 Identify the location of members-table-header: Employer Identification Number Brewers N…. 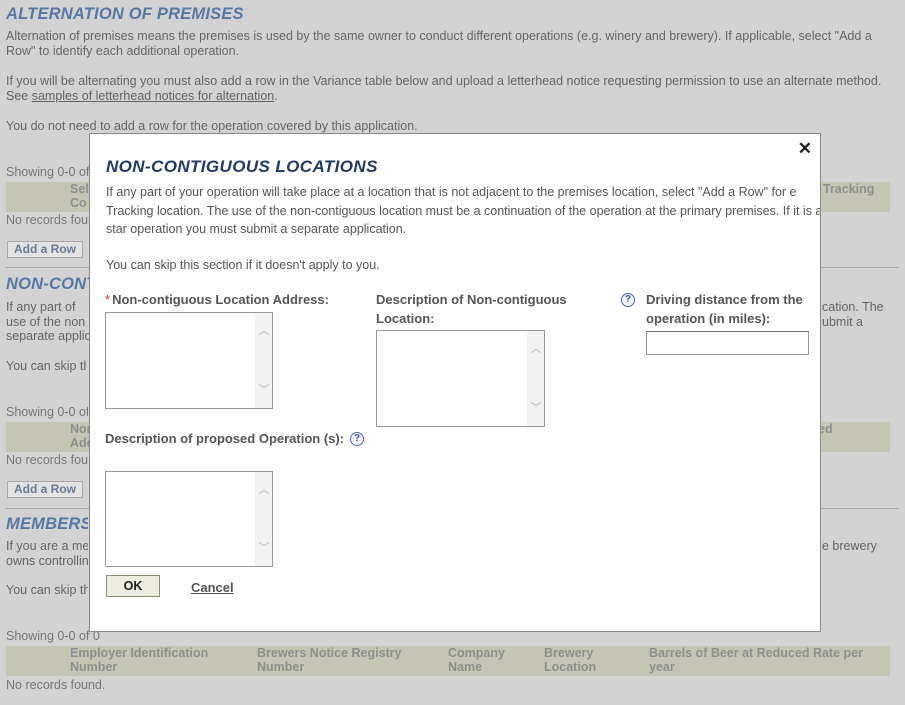
(448, 661).